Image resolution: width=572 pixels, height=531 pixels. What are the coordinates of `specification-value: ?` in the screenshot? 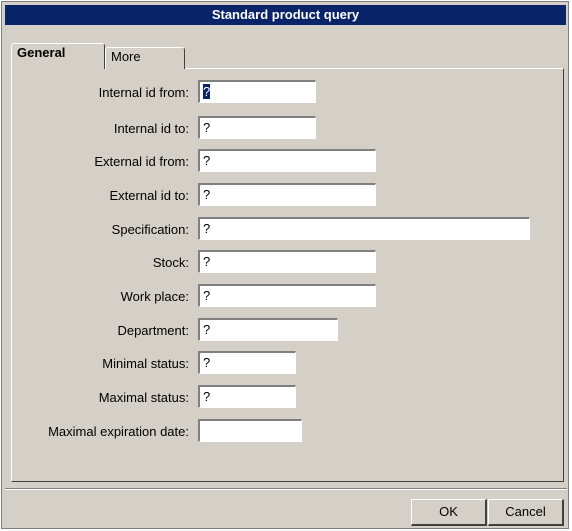 It's located at (207, 228).